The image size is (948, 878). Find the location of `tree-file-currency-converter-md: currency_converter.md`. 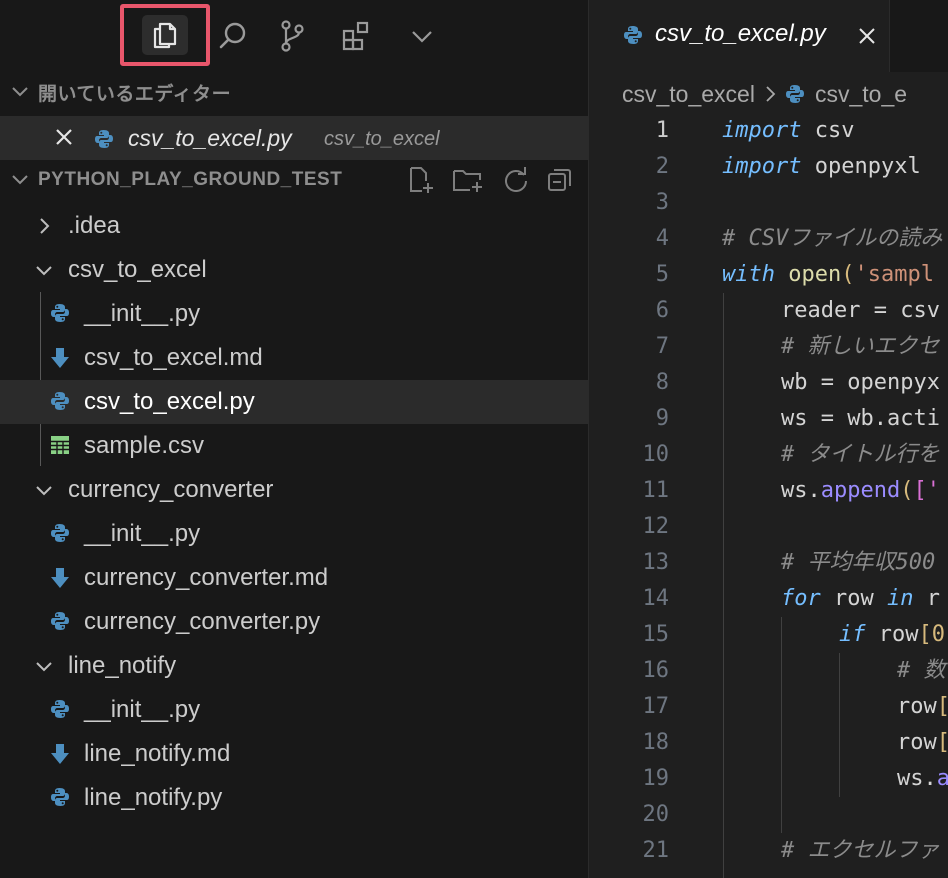

tree-file-currency-converter-md: currency_converter.md is located at coordinates (294, 578).